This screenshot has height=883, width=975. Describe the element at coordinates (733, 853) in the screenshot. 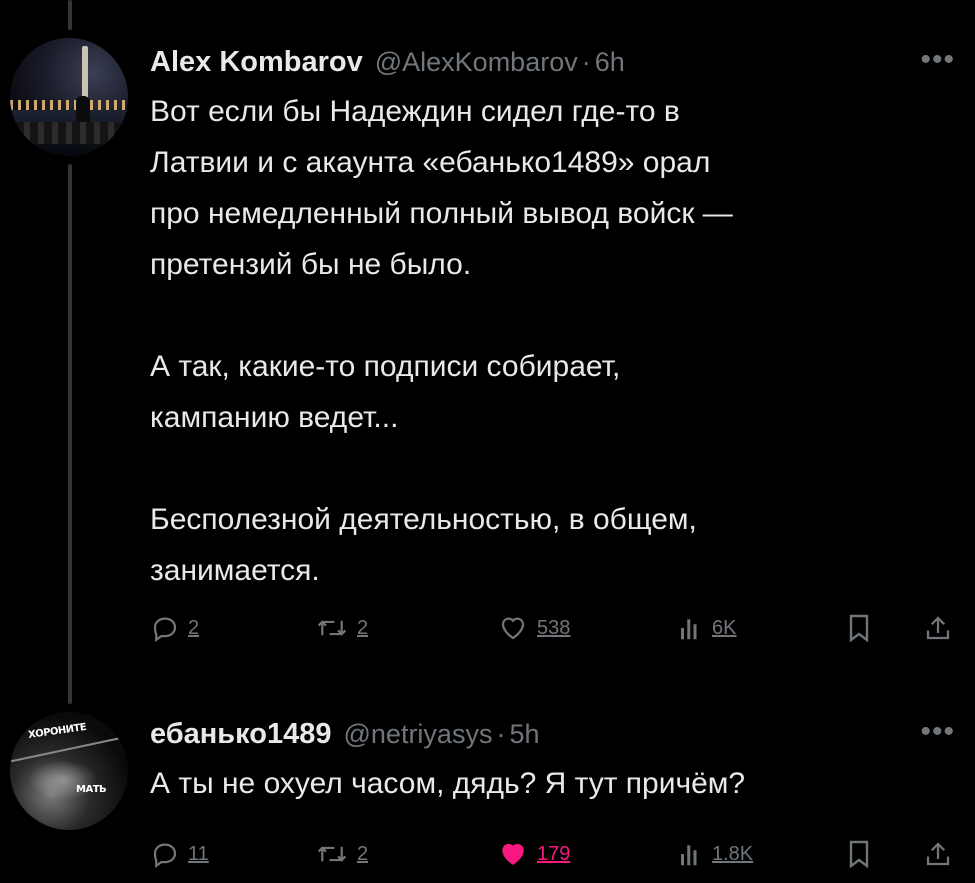

I see `view-count: 1.8K` at that location.